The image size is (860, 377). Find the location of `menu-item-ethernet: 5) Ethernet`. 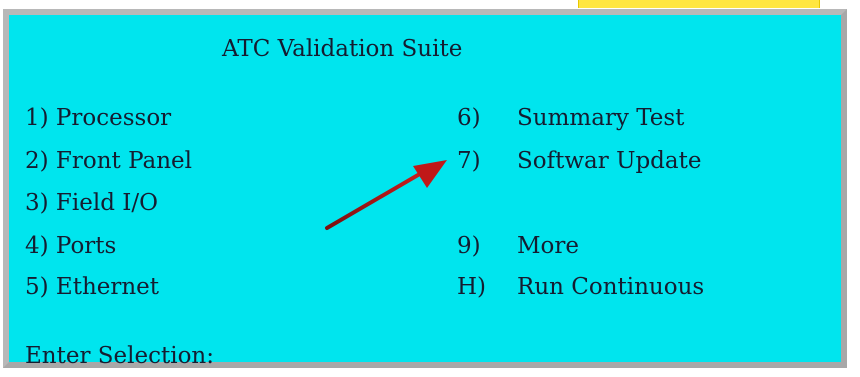

menu-item-ethernet: 5) Ethernet is located at coordinates (92, 287).